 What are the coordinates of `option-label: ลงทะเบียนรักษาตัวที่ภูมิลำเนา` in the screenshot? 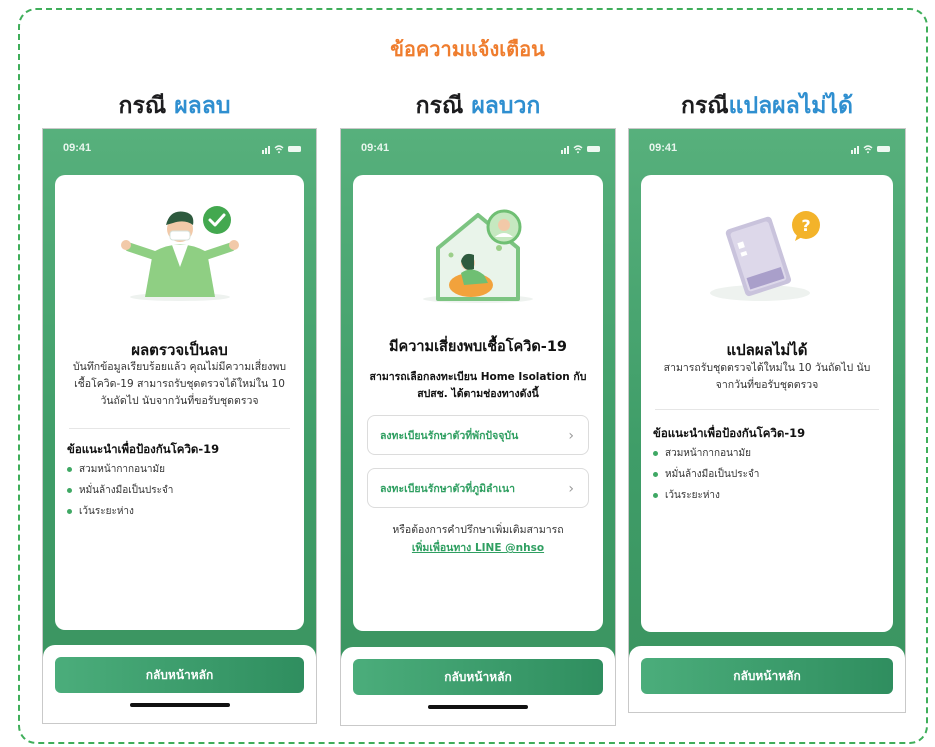 It's located at (447, 489).